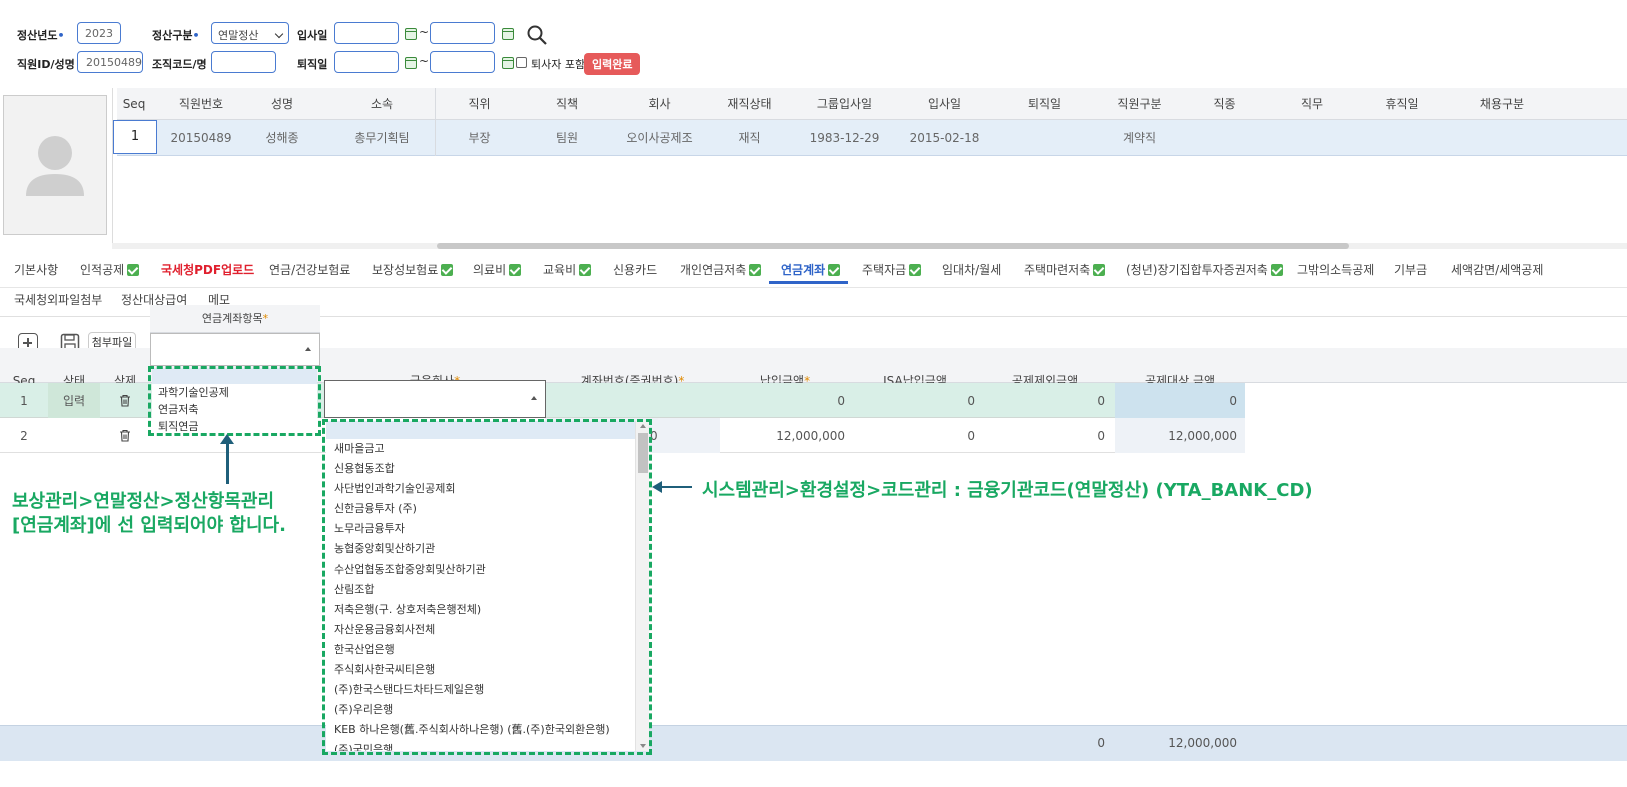  I want to click on emp-col-header: 직책, so click(567, 104).